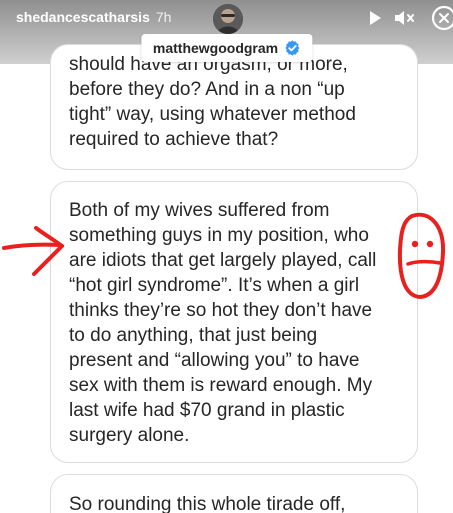  What do you see at coordinates (375, 18) in the screenshot?
I see `play-icon` at bounding box center [375, 18].